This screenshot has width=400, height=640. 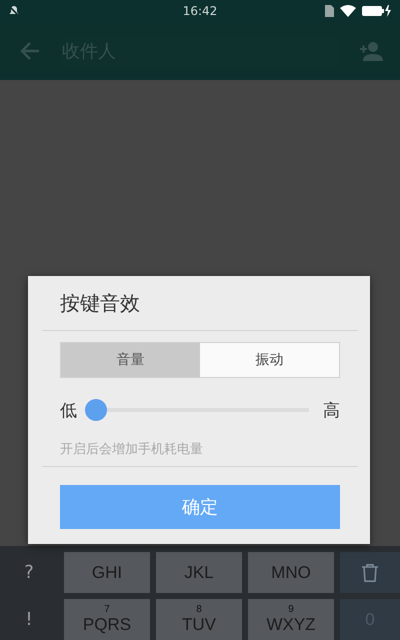 I want to click on letter-key: 8 TUV, so click(x=199, y=619).